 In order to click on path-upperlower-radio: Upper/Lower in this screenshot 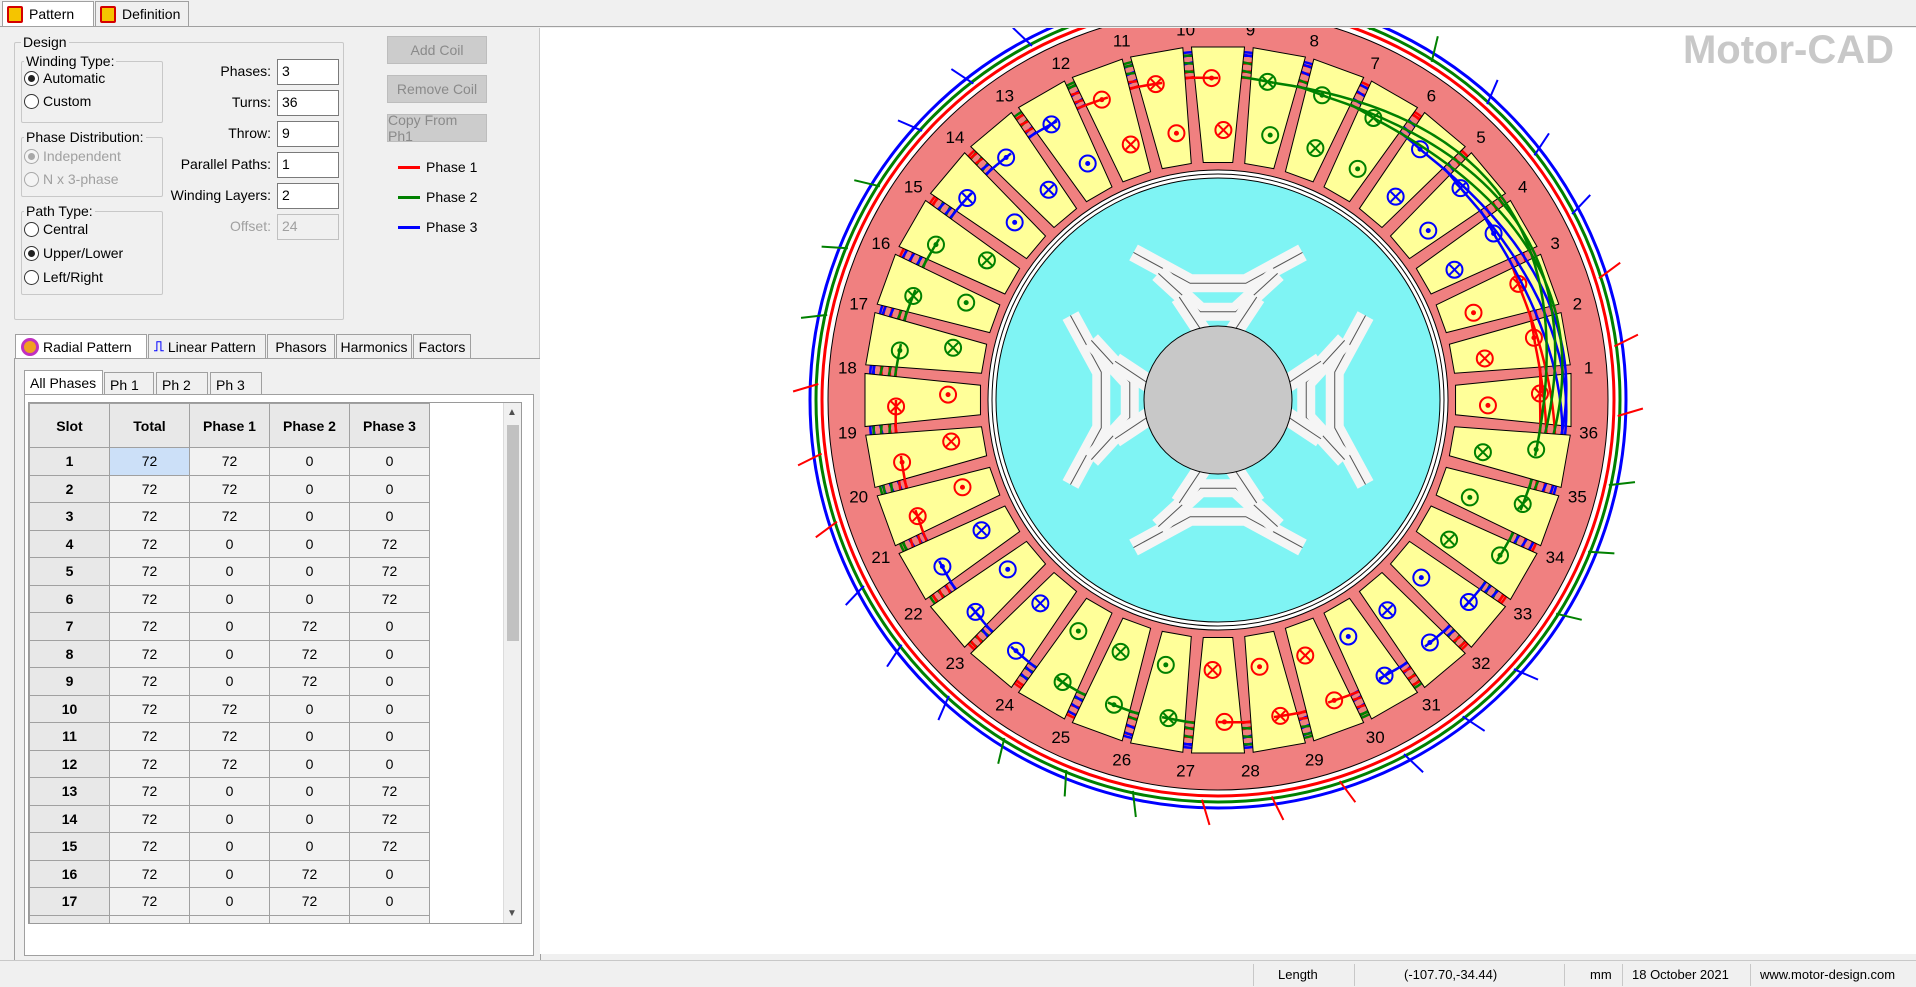, I will do `click(73, 253)`.